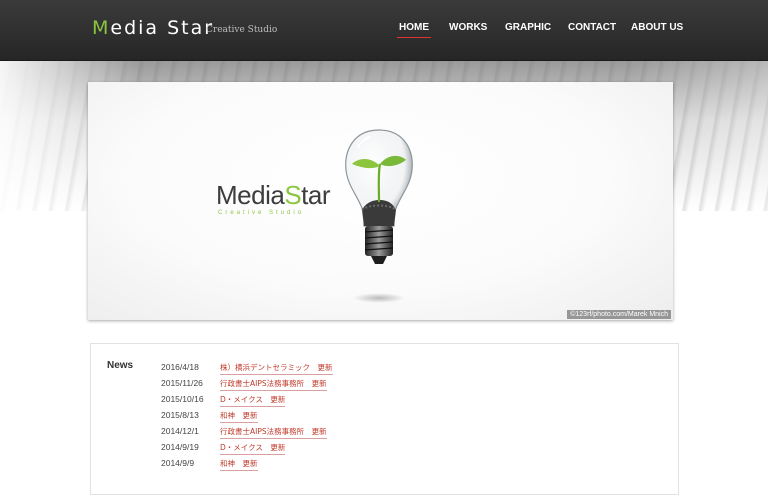 The width and height of the screenshot is (768, 495). Describe the element at coordinates (178, 463) in the screenshot. I see `news-date: 2014/9/9` at that location.